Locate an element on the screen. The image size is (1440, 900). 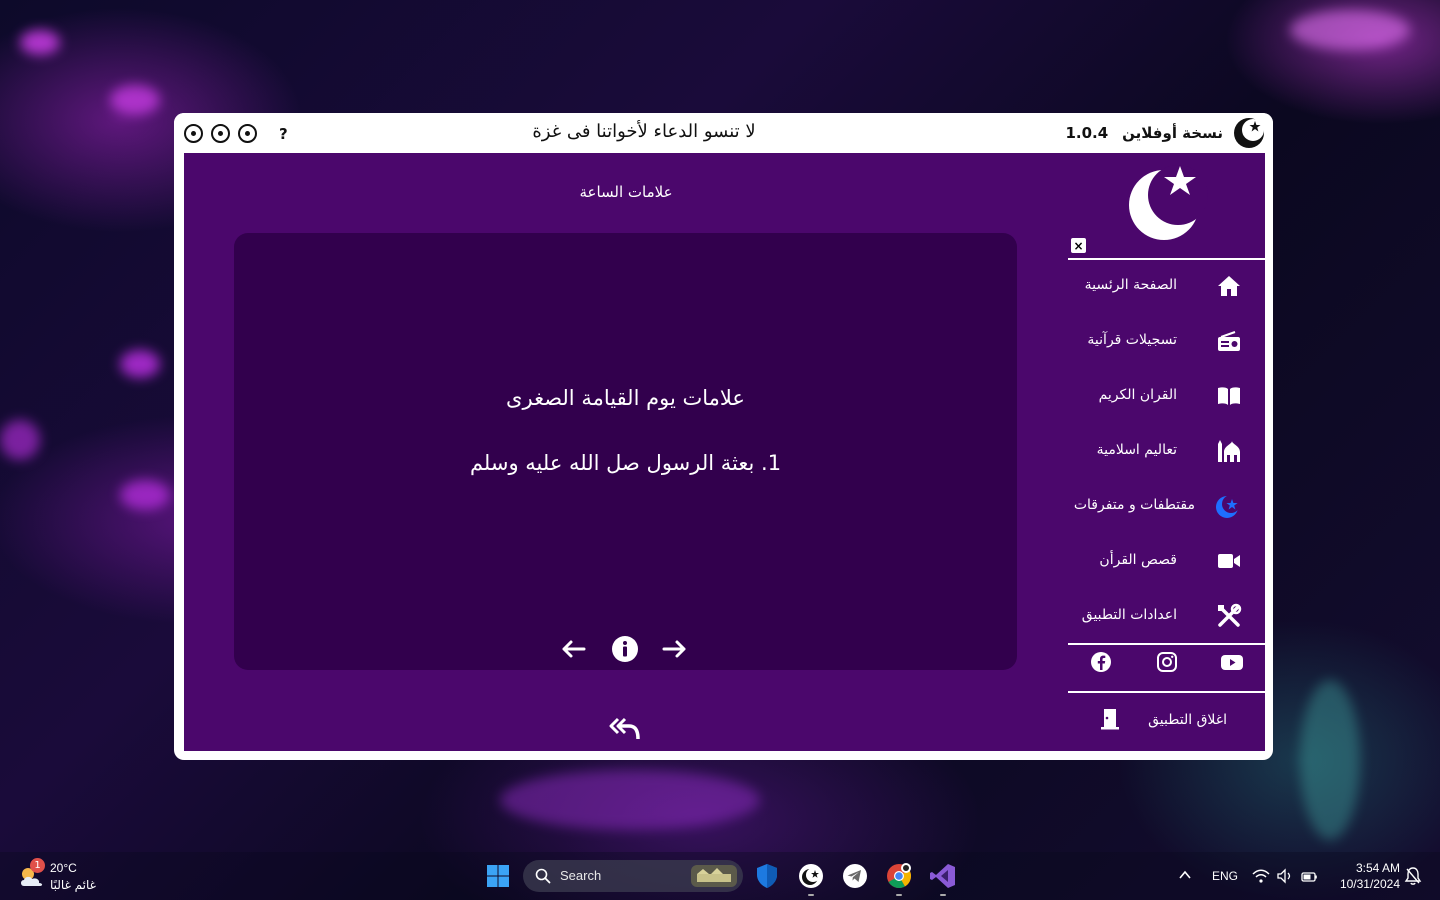
help-button: ? is located at coordinates (283, 134).